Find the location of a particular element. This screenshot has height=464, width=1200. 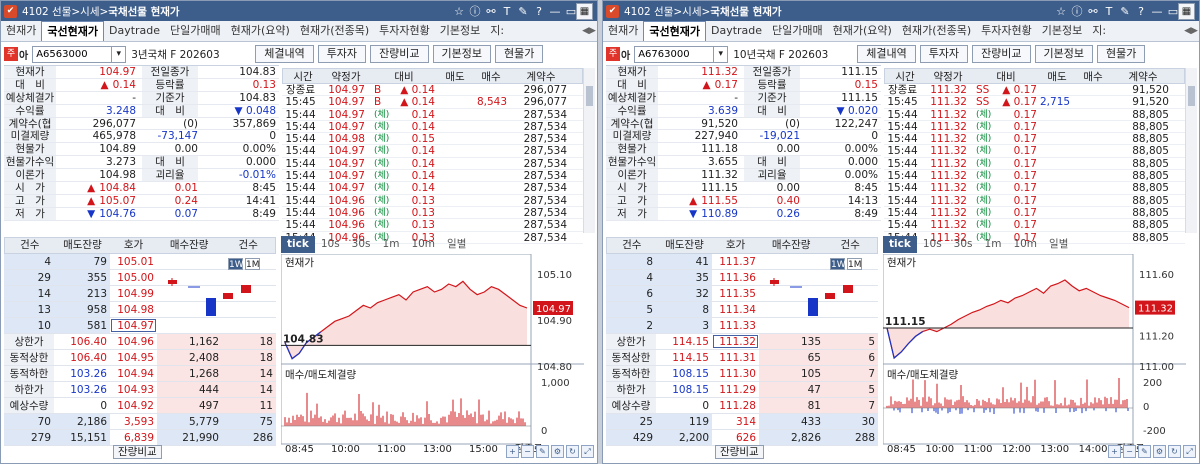

tick-row: 15:45 111.32 SS ▲ 0.17 2,715 91,520 is located at coordinates (1034, 102).